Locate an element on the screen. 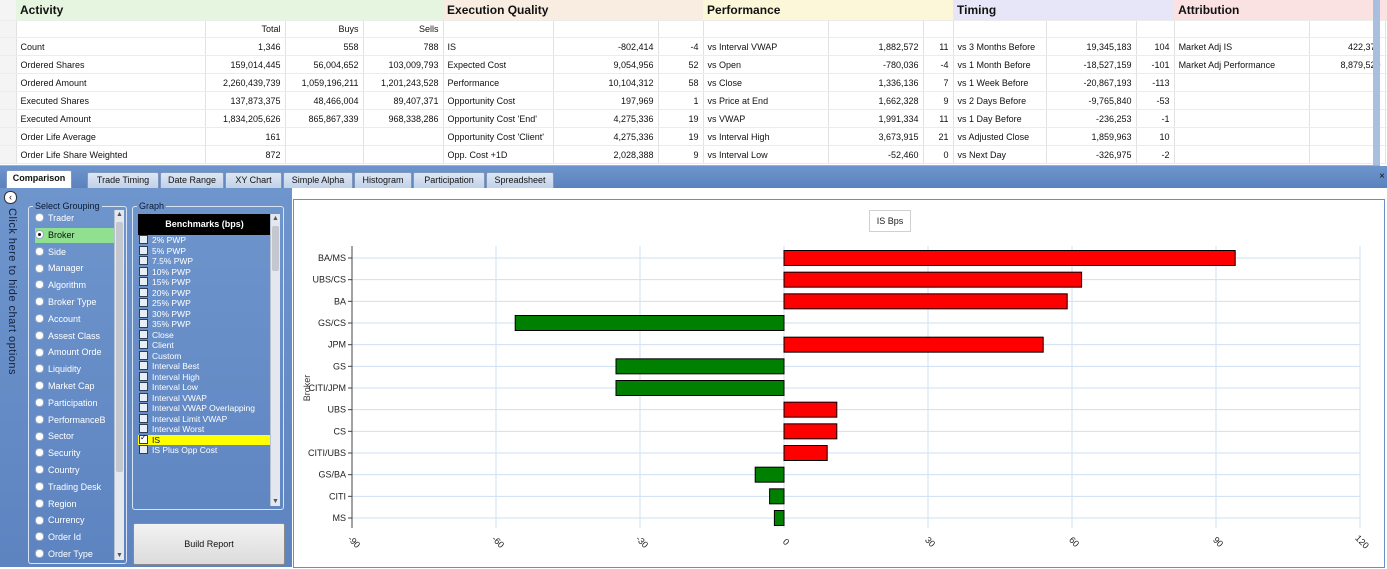  summary-cell-buys: 48,466,004 is located at coordinates (324, 100).